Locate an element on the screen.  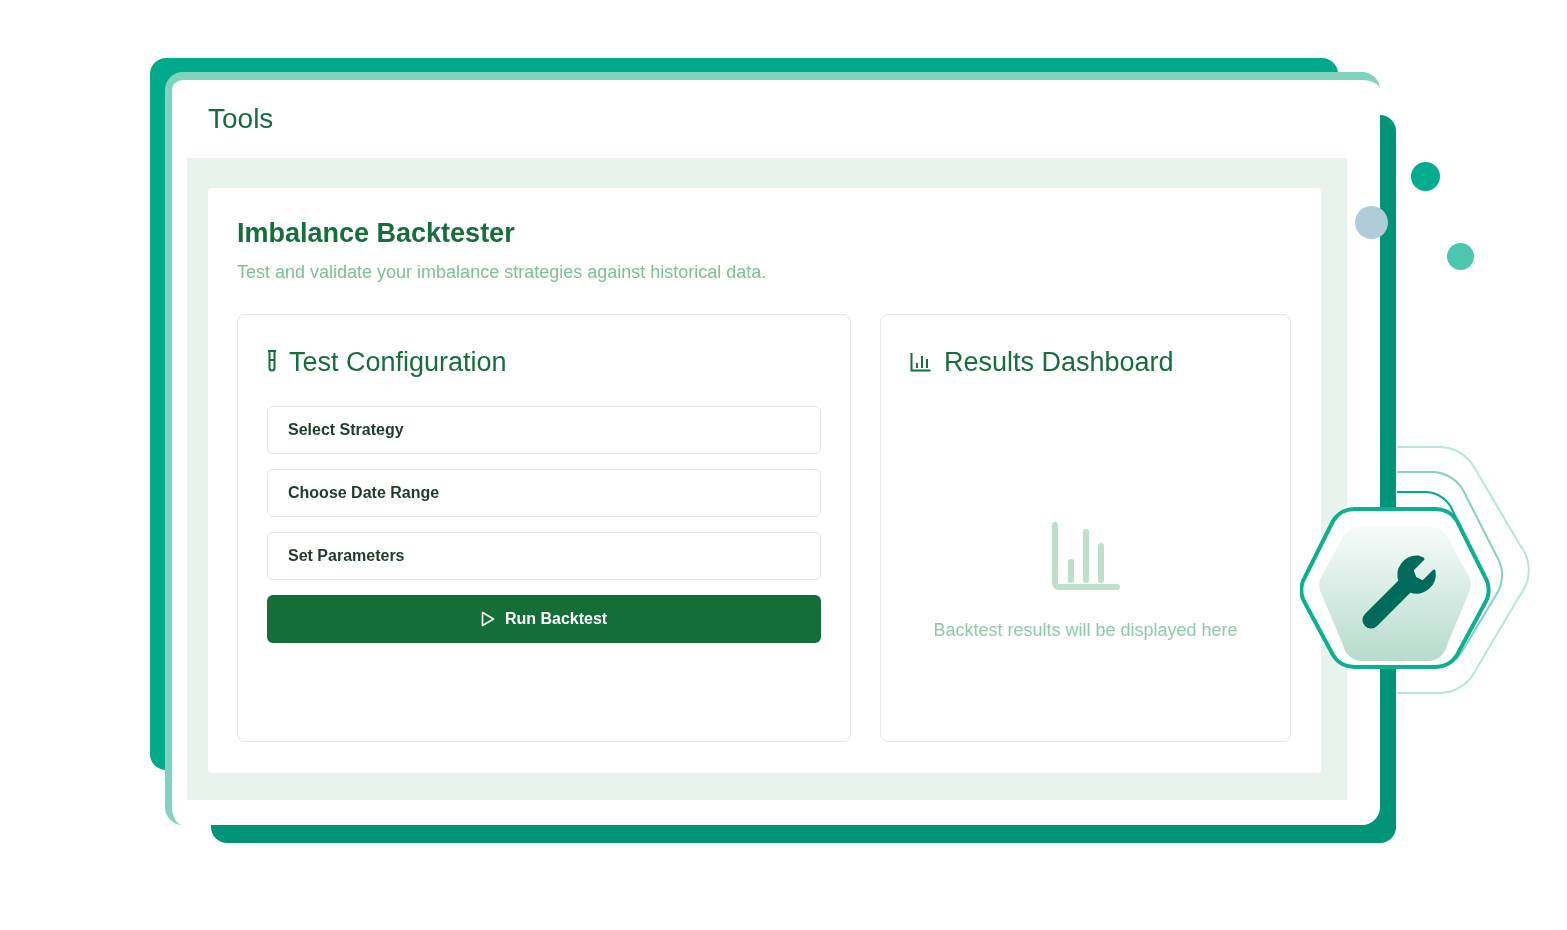
test-tube-icon is located at coordinates (272, 362).